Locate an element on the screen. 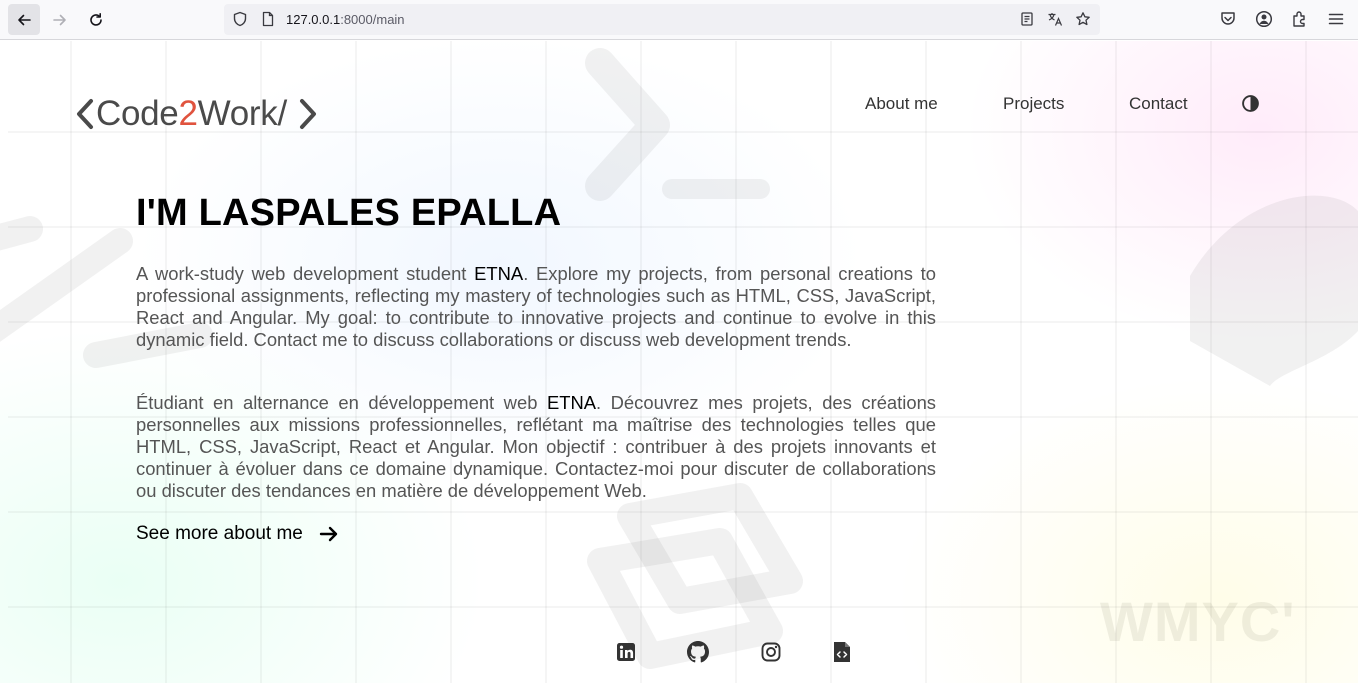 The height and width of the screenshot is (683, 1358). nav-projects: Projects is located at coordinates (1033, 104).